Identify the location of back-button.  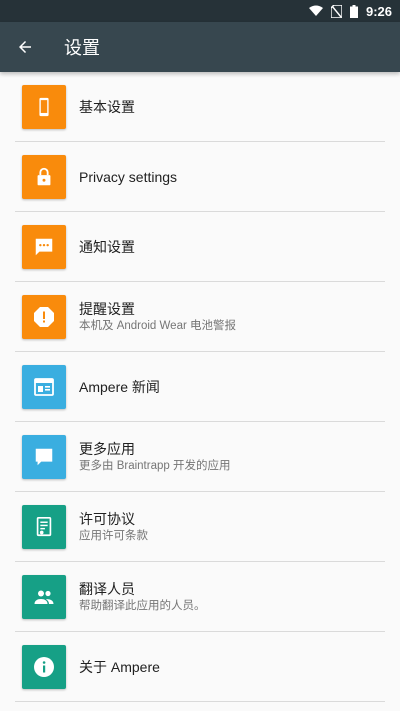
(25, 47).